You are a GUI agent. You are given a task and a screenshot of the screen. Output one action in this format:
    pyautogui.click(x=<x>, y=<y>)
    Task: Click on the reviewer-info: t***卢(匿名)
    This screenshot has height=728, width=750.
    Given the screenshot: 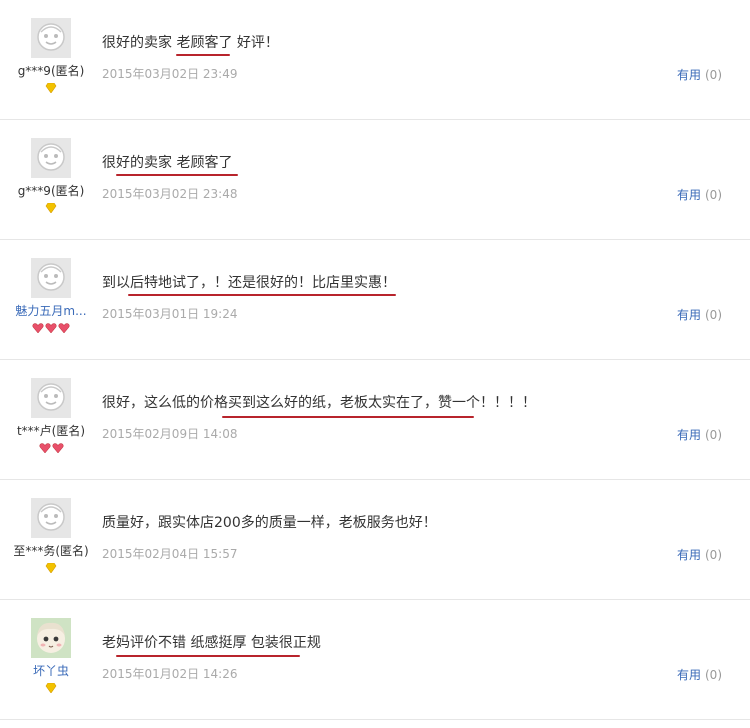 What is the action you would take?
    pyautogui.click(x=51, y=416)
    